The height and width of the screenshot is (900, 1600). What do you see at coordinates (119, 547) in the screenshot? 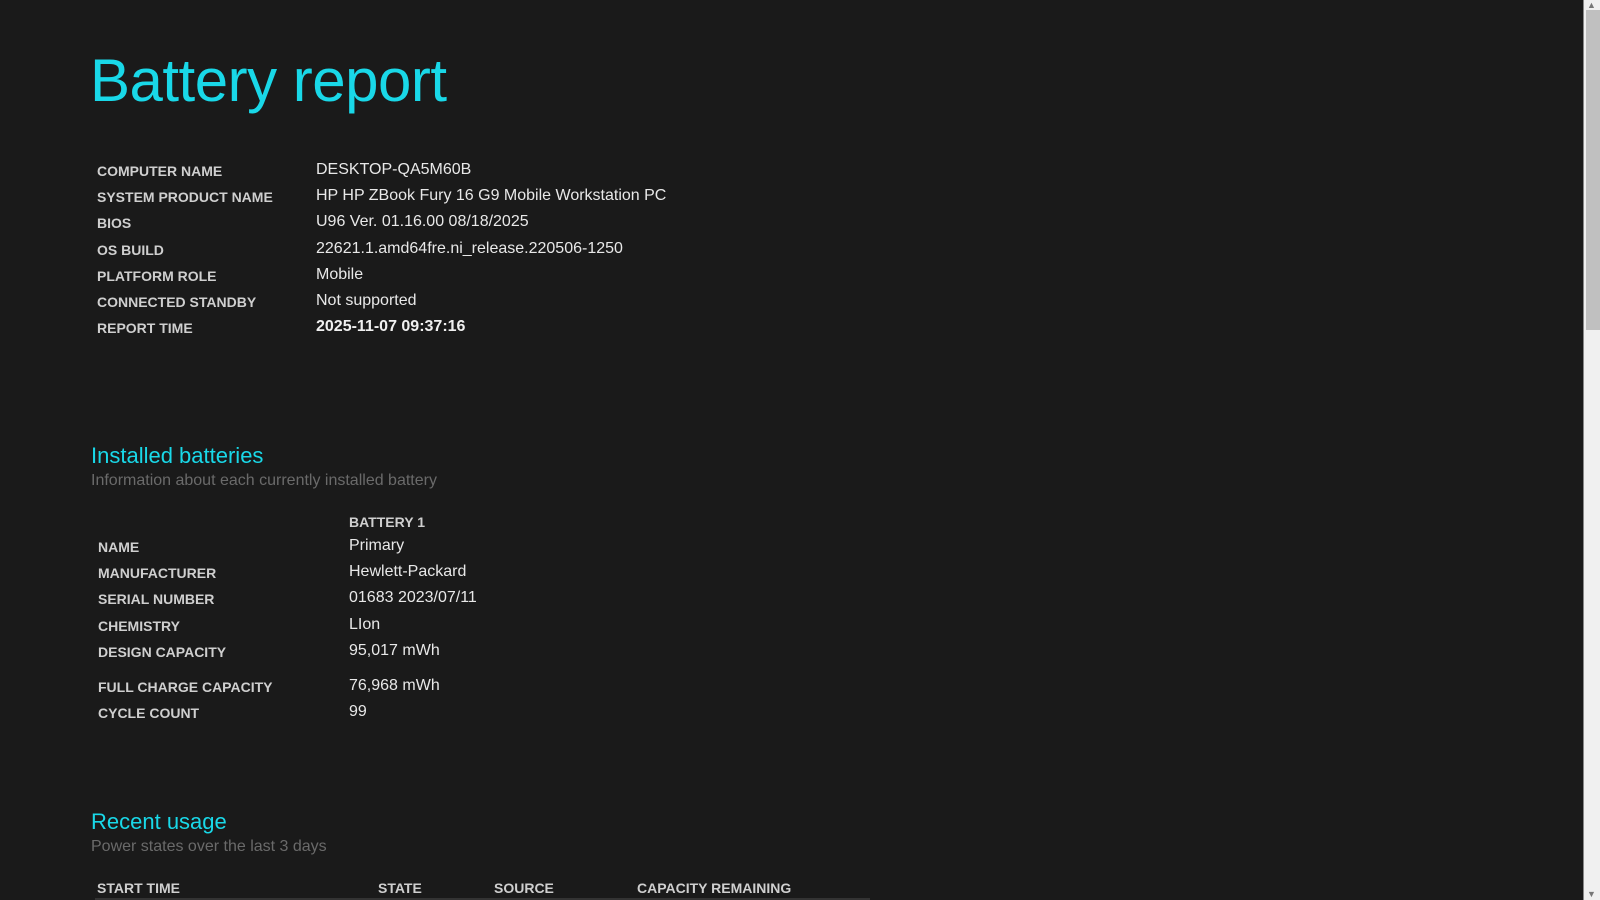
I see `battery-name-label: NAME` at bounding box center [119, 547].